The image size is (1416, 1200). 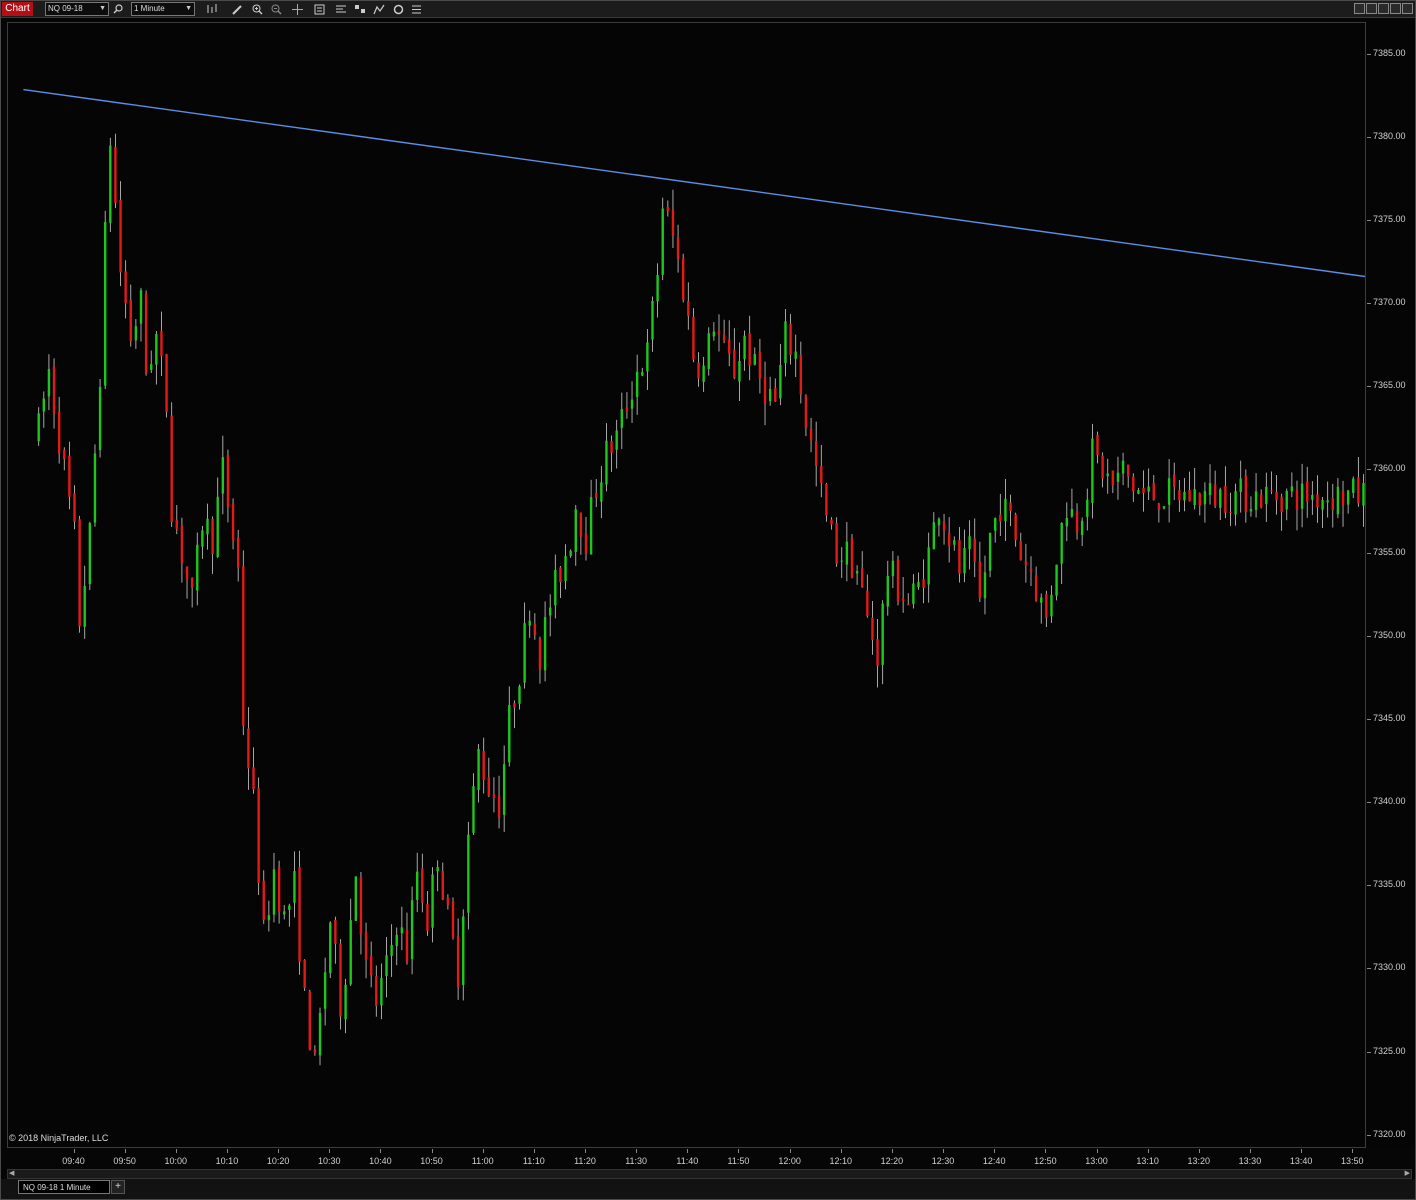 I want to click on y-tick-label: 7330.00, so click(x=1389, y=967).